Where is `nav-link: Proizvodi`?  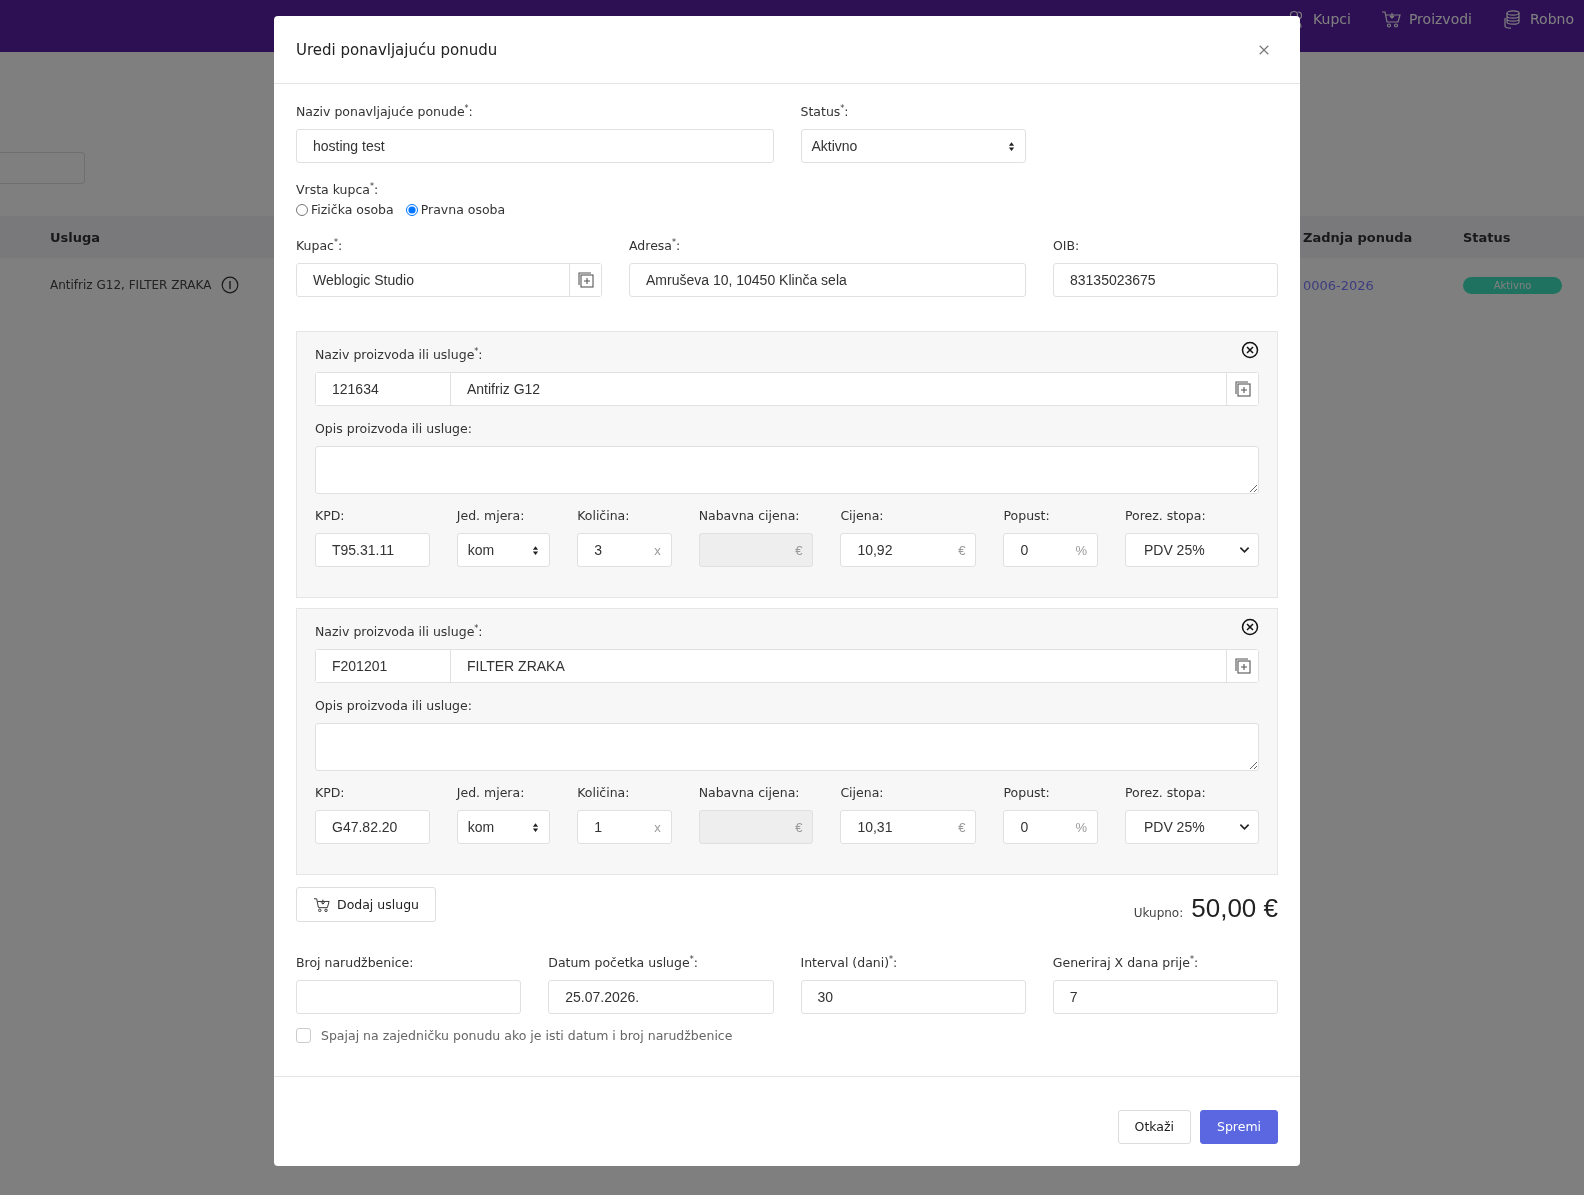
nav-link: Proizvodi is located at coordinates (1426, 19).